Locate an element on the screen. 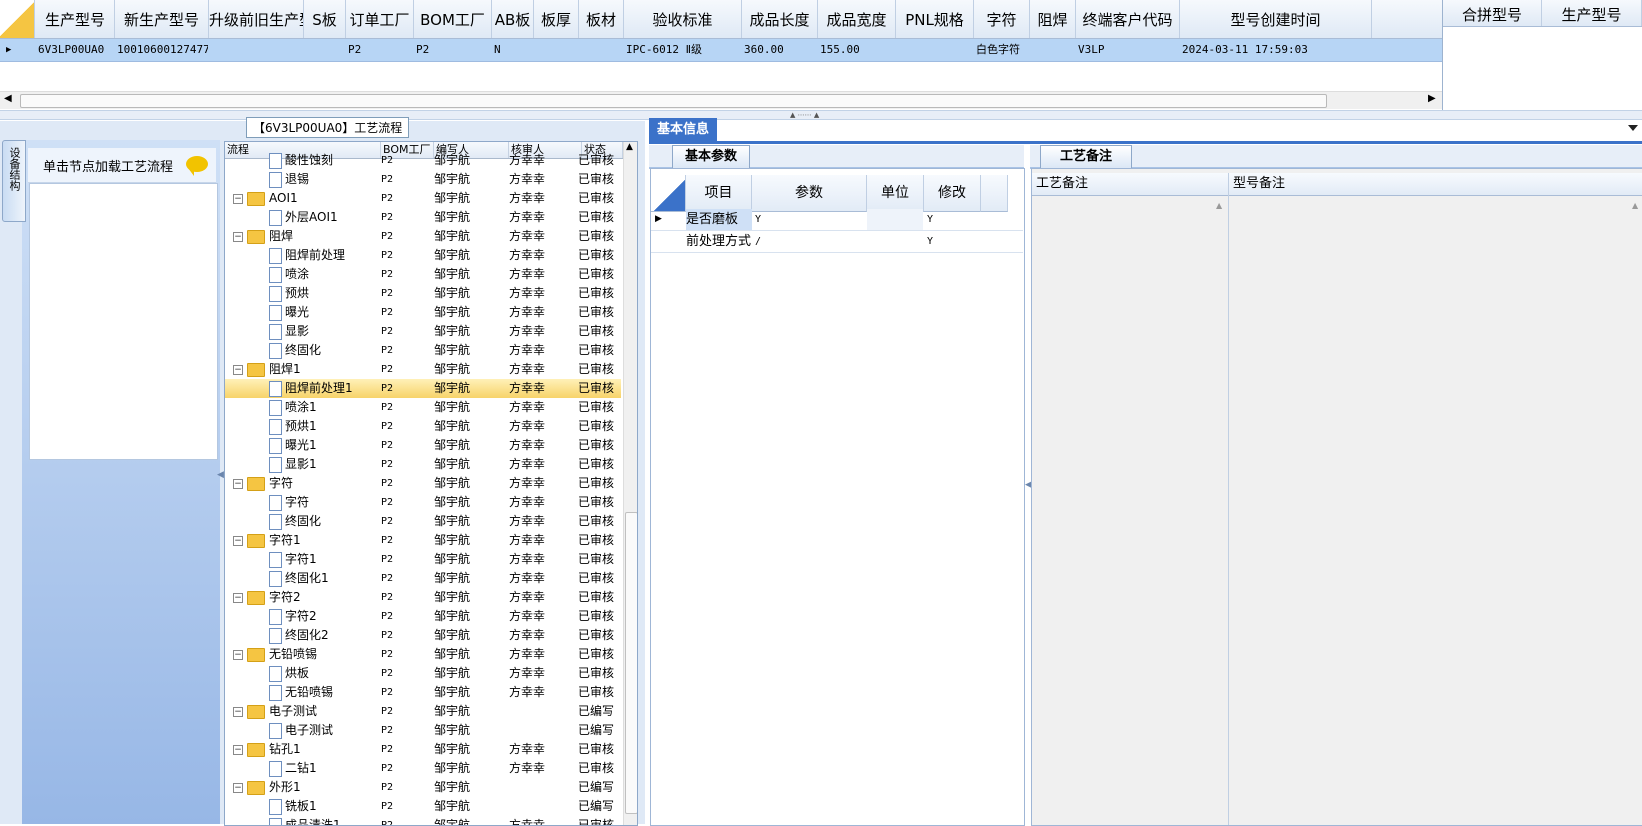  col-unit: 单位 is located at coordinates (895, 193).